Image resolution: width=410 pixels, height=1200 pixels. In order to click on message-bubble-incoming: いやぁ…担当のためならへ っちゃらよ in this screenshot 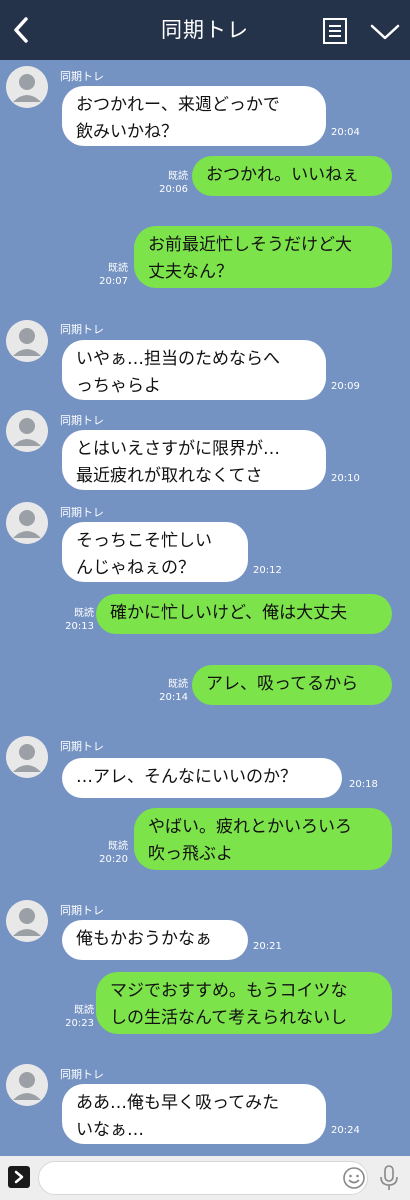, I will do `click(194, 370)`.